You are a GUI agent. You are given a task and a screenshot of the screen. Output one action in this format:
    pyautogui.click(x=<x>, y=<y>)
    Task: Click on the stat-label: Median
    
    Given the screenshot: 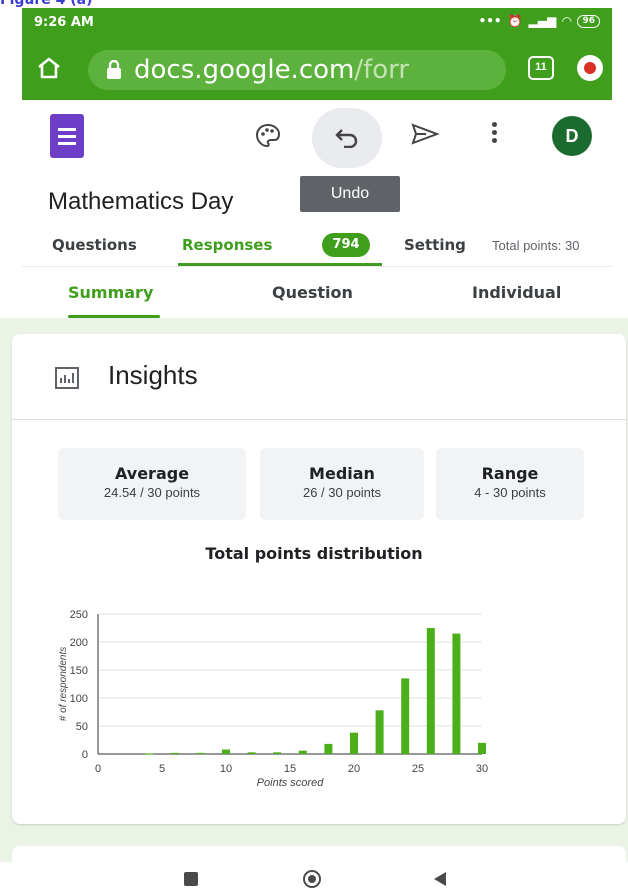 What is the action you would take?
    pyautogui.click(x=342, y=473)
    